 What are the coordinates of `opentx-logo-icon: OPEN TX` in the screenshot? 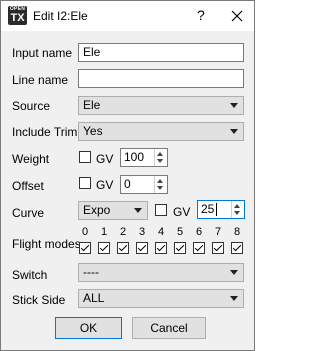 It's located at (17, 15).